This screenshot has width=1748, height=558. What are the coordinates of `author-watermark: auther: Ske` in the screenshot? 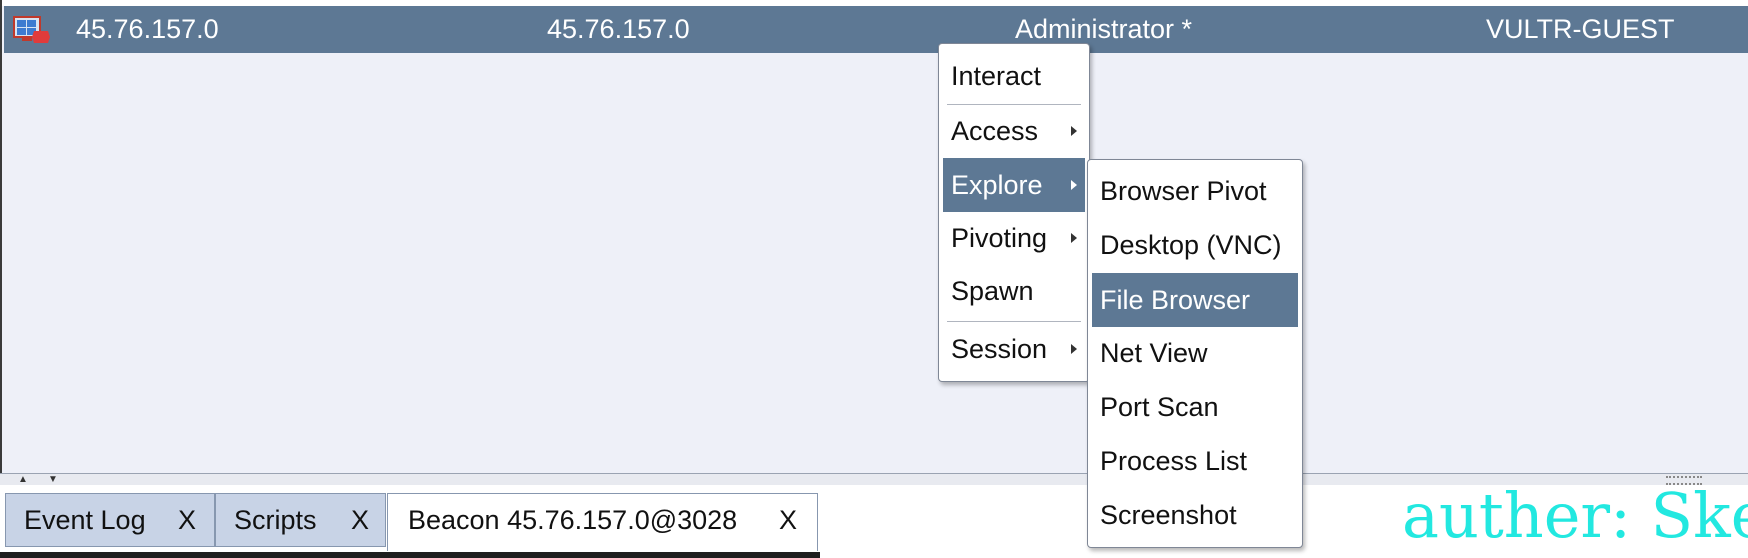 It's located at (1575, 515).